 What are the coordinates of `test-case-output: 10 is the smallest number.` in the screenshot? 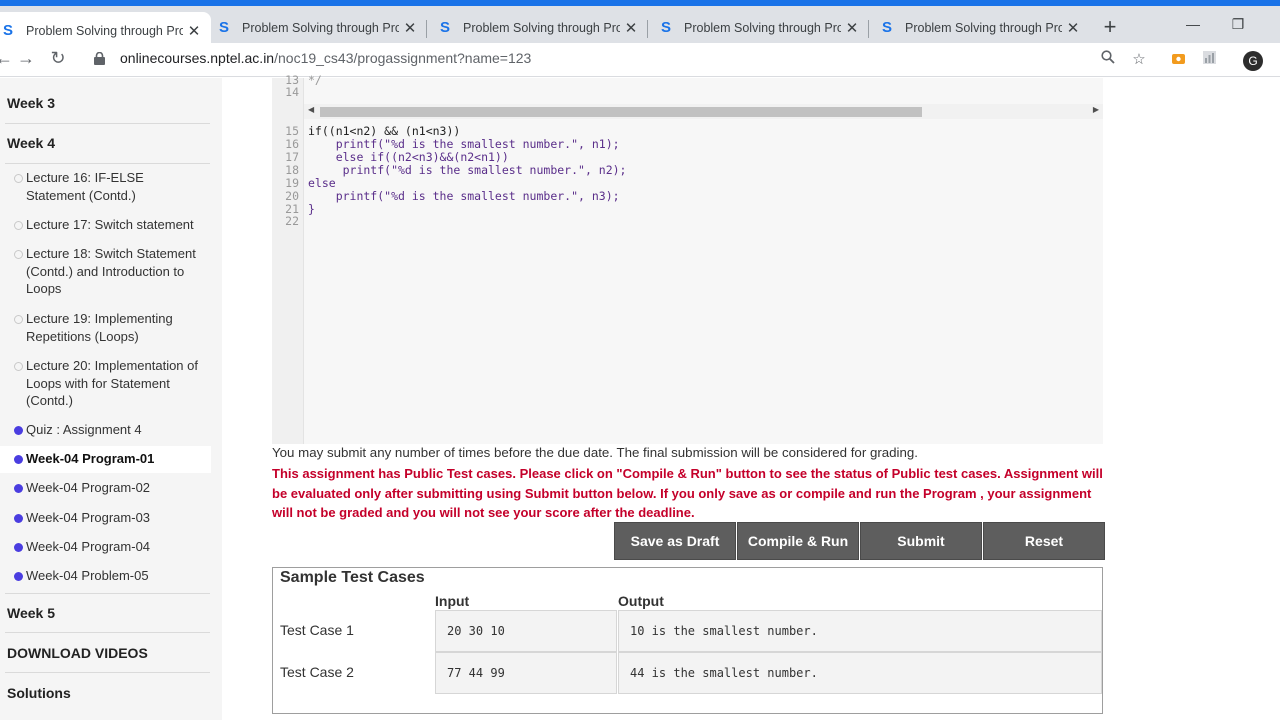 It's located at (860, 631).